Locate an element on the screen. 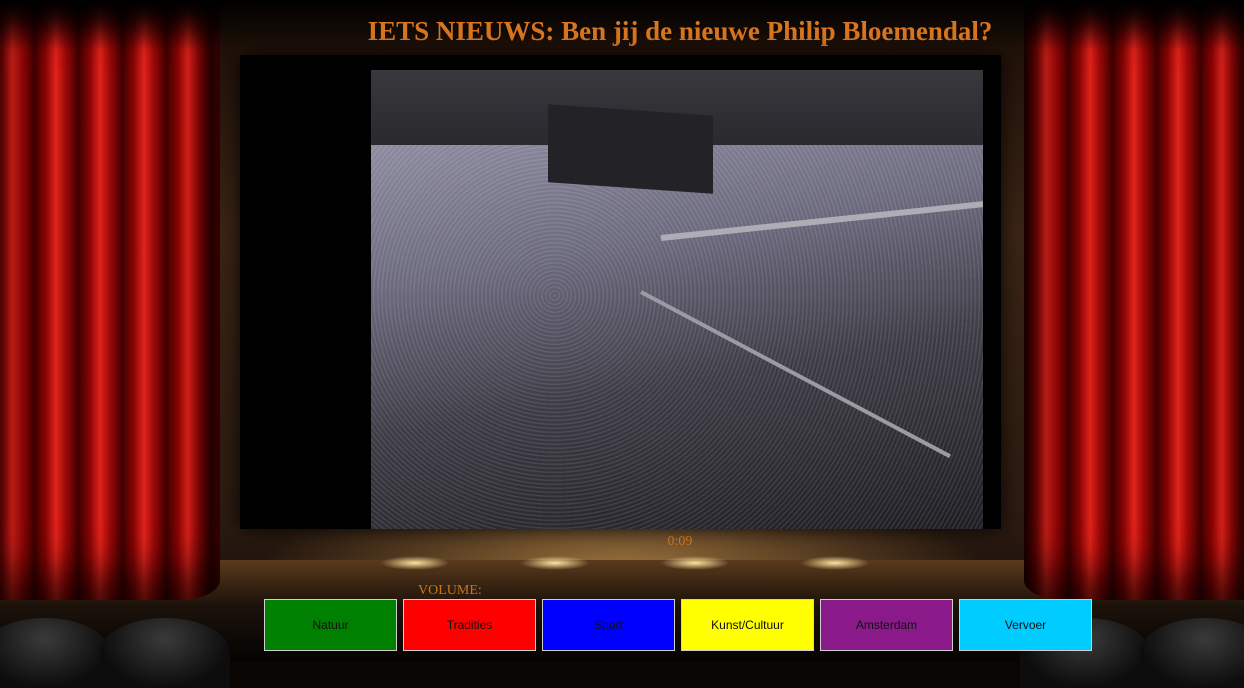 This screenshot has width=1244, height=688. category-label: Amsterdam is located at coordinates (886, 625).